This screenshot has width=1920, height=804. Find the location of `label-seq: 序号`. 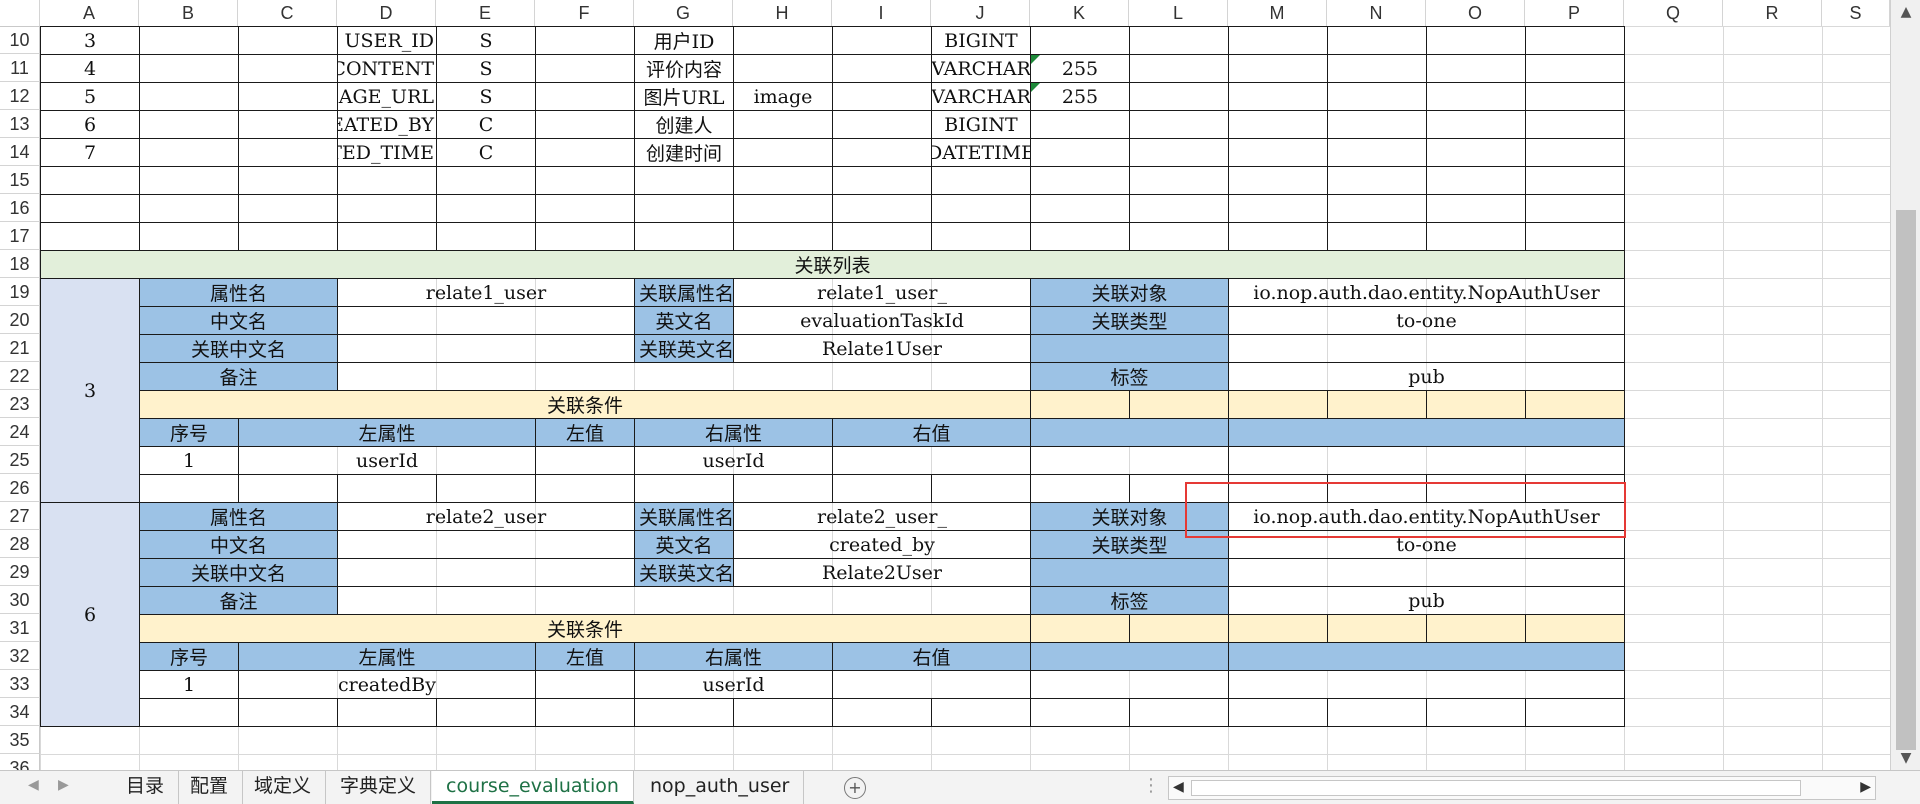

label-seq: 序号 is located at coordinates (189, 432).